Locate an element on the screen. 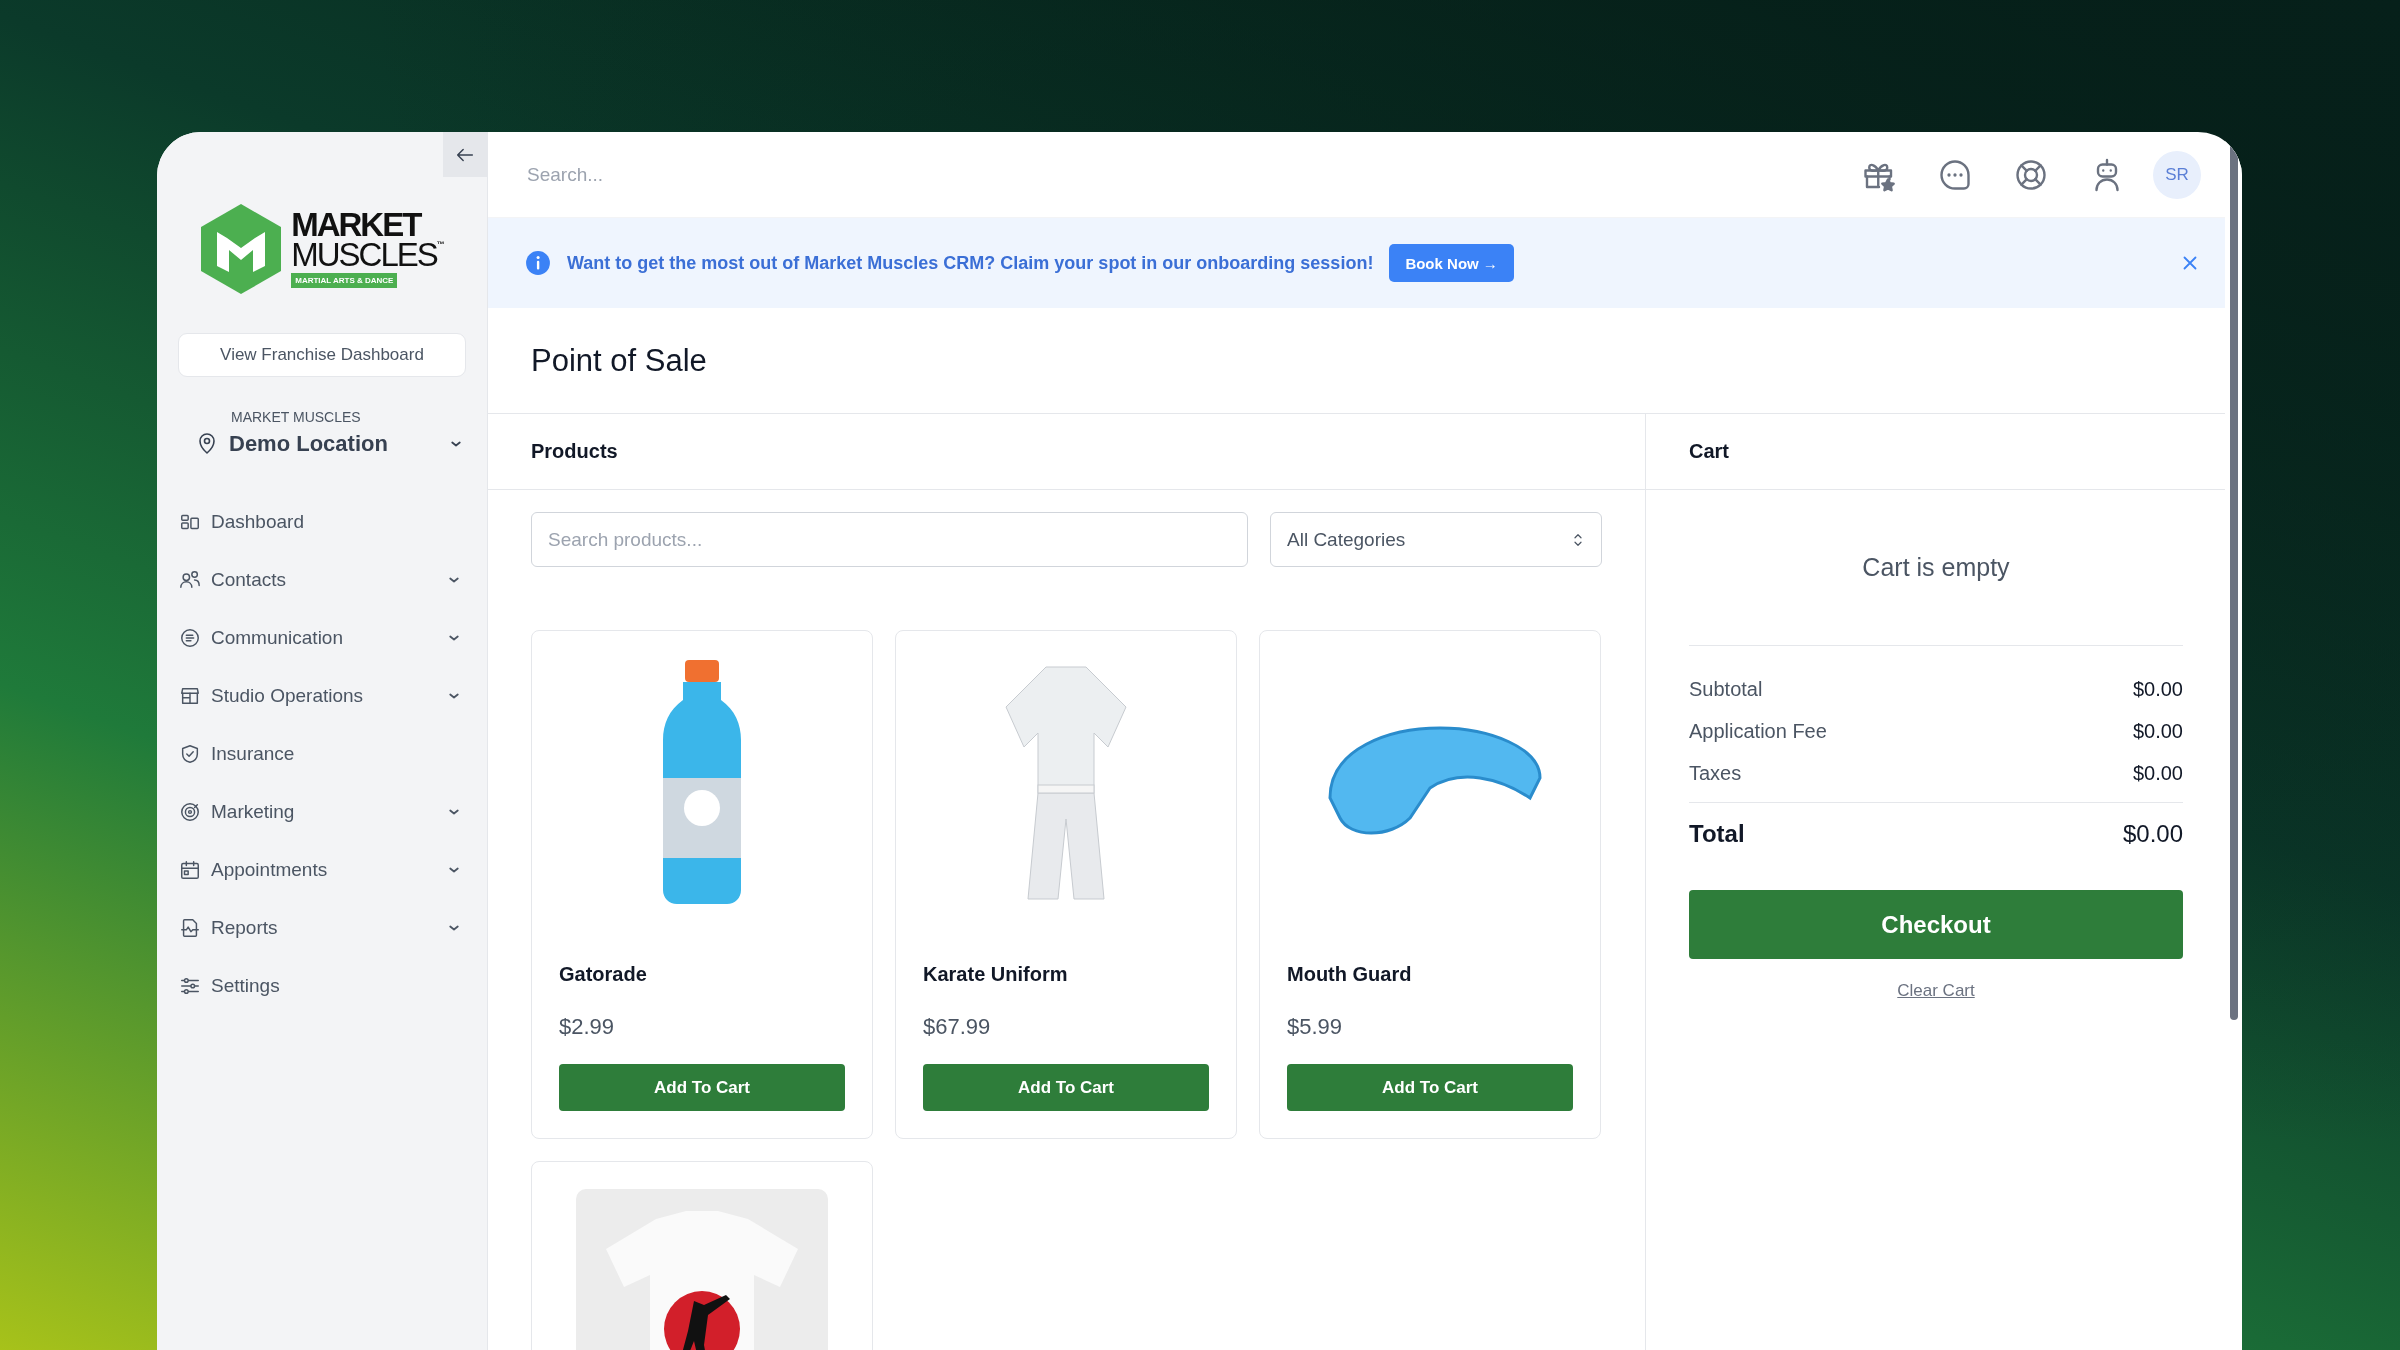 This screenshot has height=1350, width=2400. product-price: $2.99 is located at coordinates (587, 1027).